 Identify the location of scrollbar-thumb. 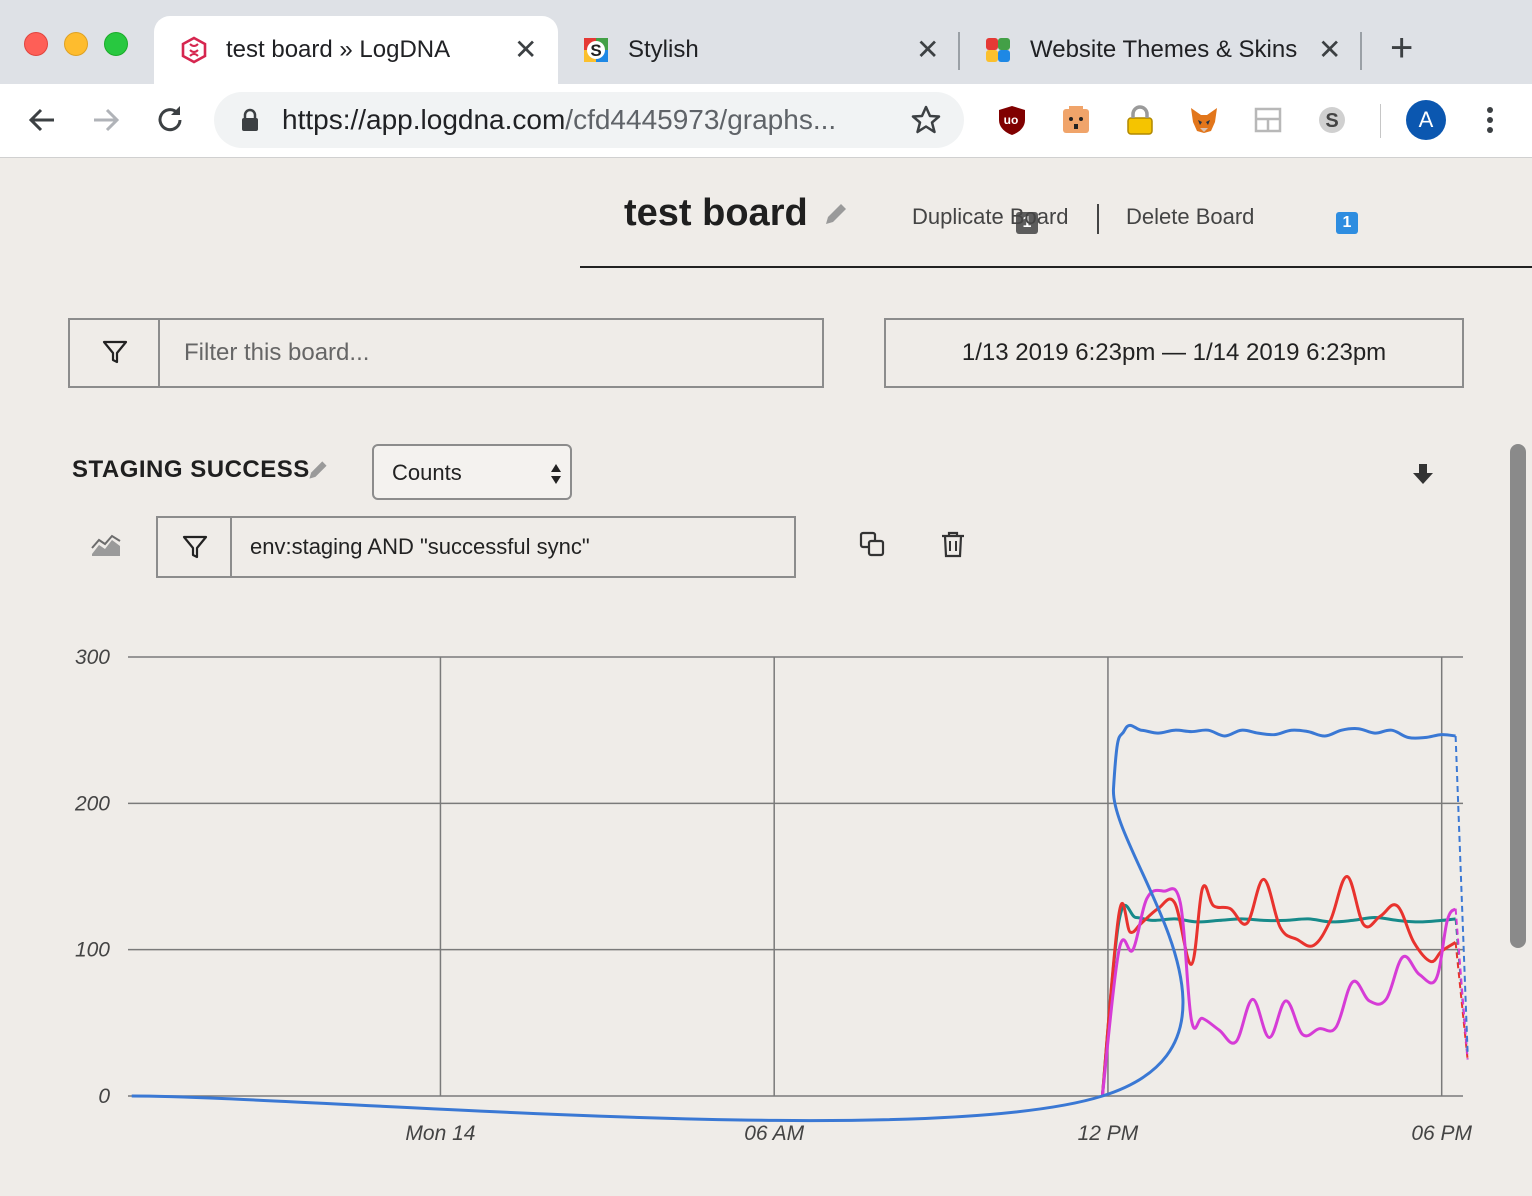
(1518, 696).